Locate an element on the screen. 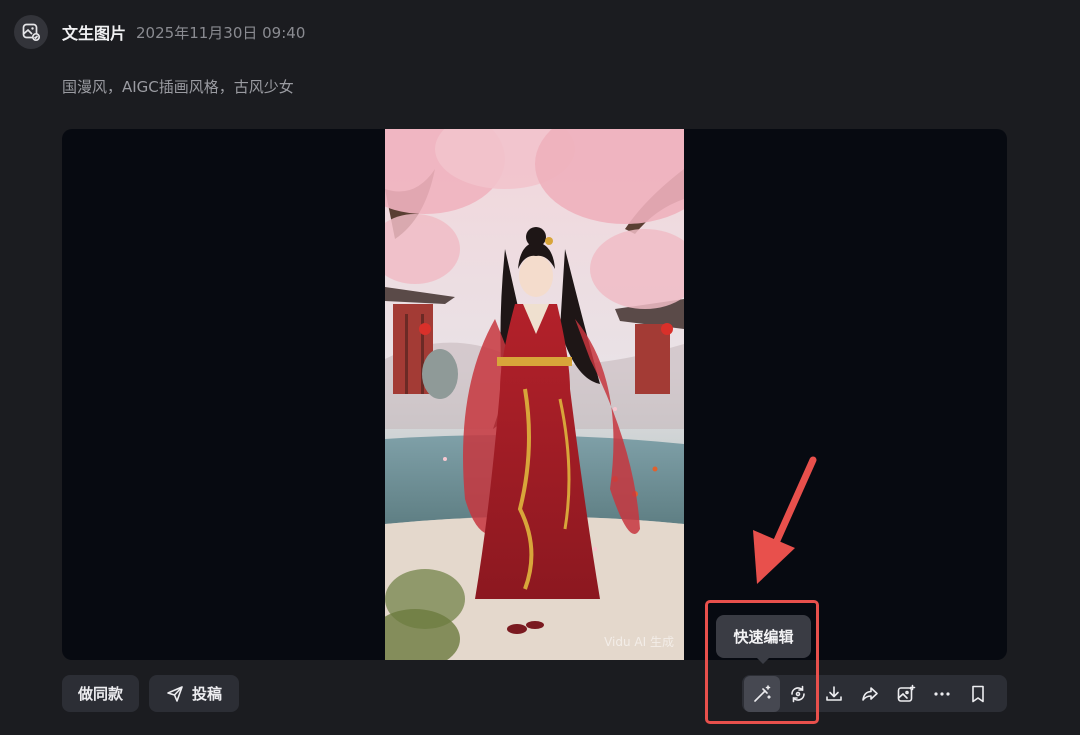 The height and width of the screenshot is (735, 1080). image-watermark: Vidu AI 生成 is located at coordinates (639, 642).